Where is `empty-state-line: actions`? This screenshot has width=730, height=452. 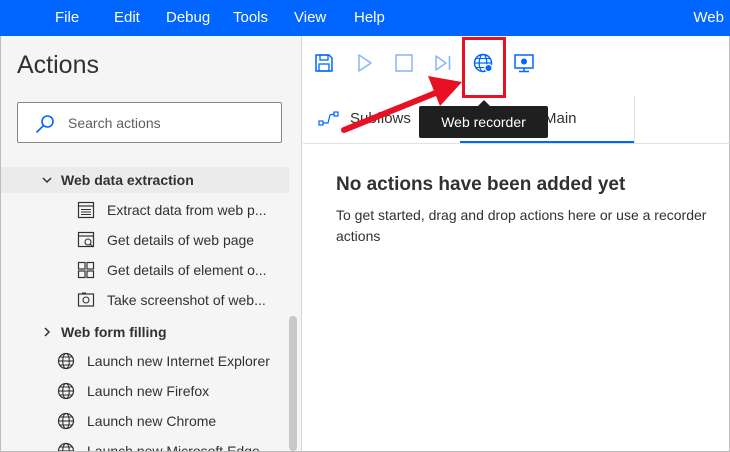 empty-state-line: actions is located at coordinates (358, 236).